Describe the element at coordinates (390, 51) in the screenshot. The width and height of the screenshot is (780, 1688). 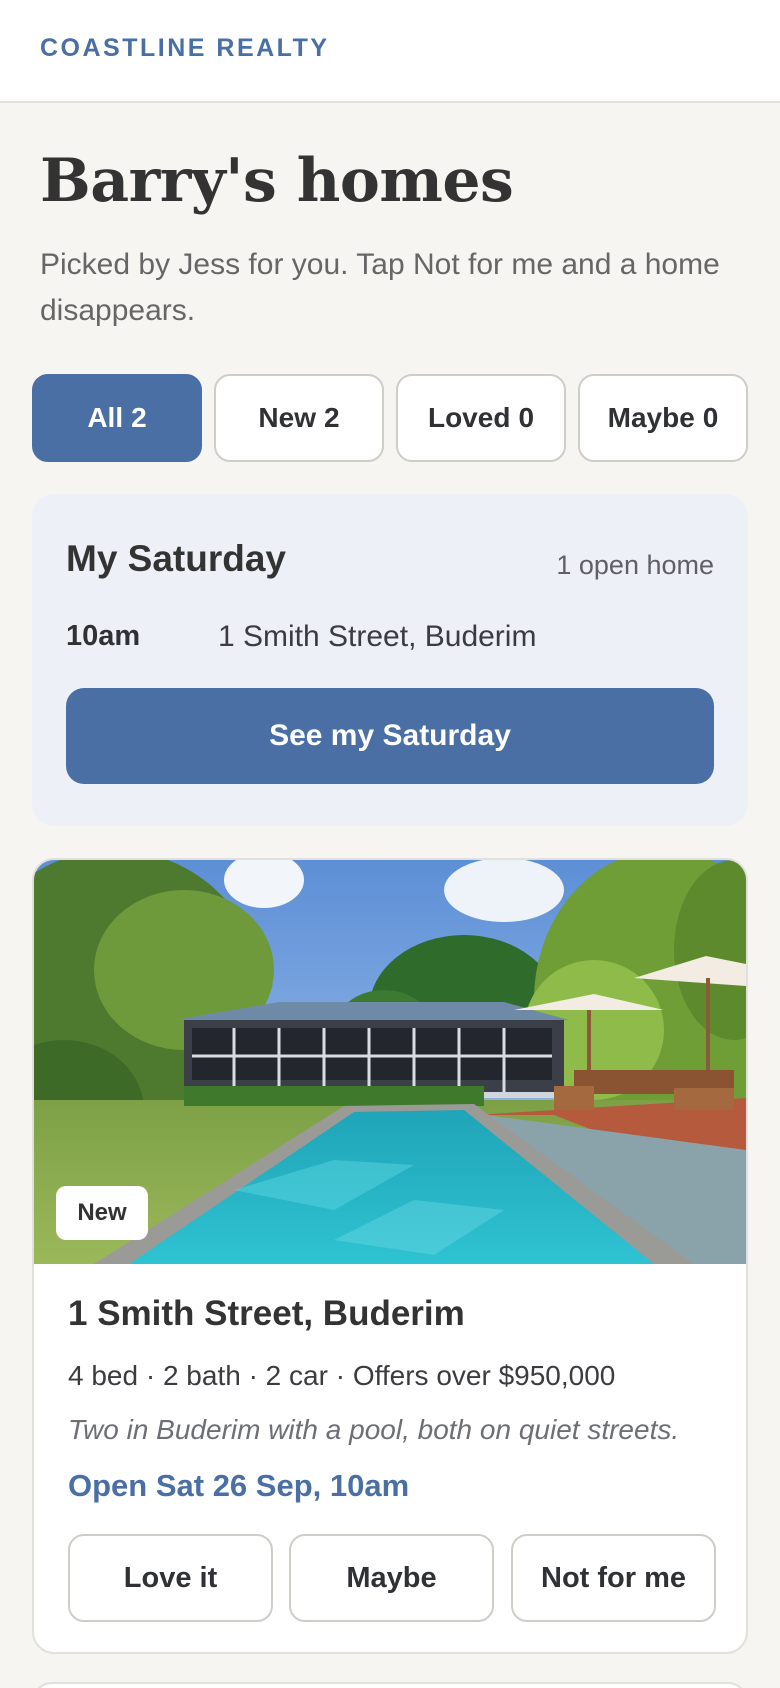
I see `top-bar: COASTLINE REALTY` at that location.